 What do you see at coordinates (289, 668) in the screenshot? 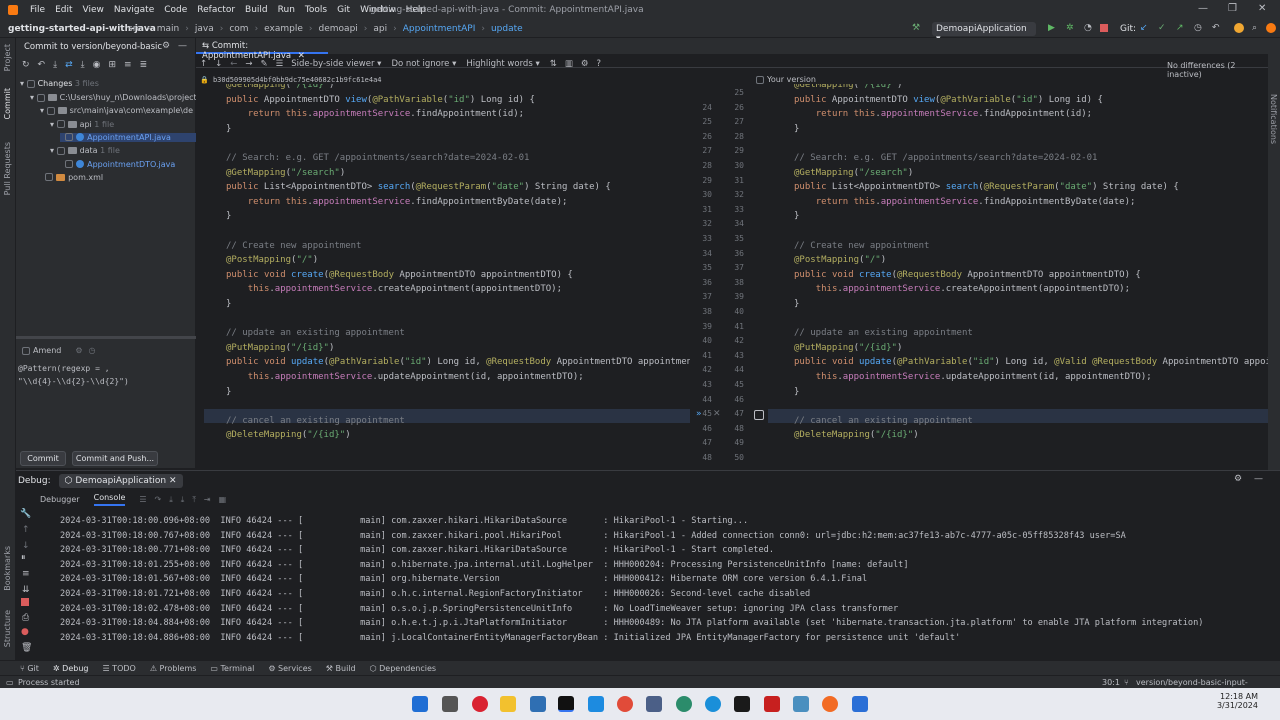
I see `tool-window-services: ⚙ Services` at bounding box center [289, 668].